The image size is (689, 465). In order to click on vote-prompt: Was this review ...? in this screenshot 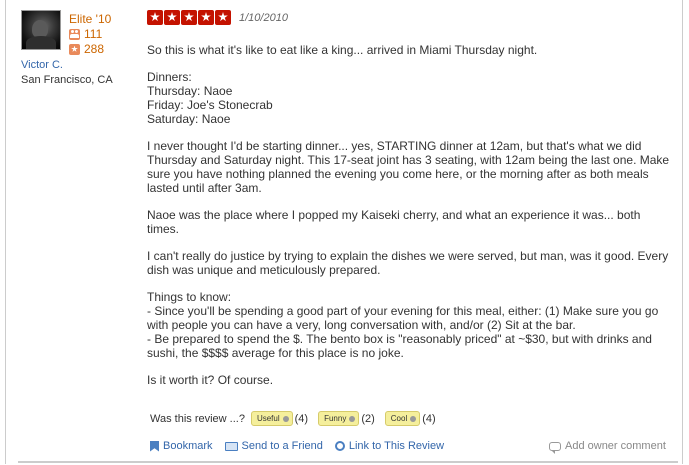, I will do `click(197, 418)`.